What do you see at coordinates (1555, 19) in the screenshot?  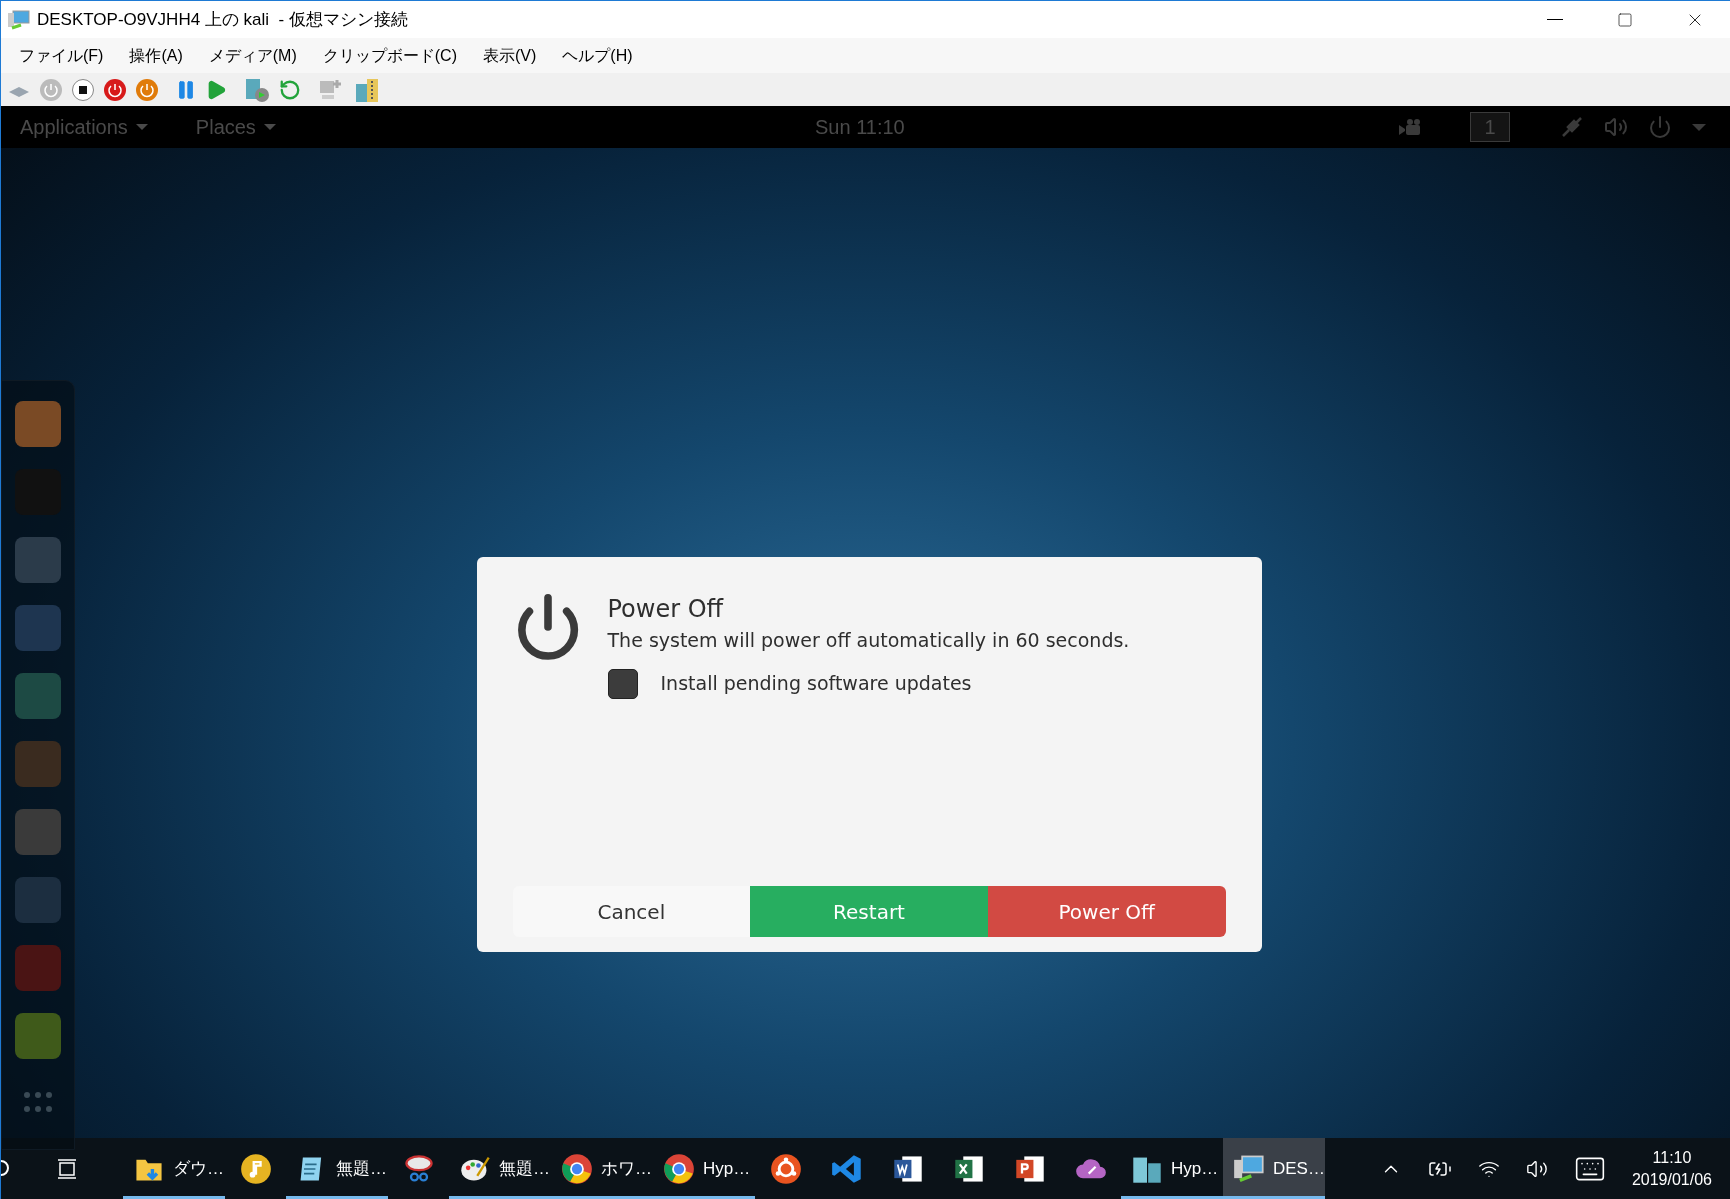 I see `minimize-icon` at bounding box center [1555, 19].